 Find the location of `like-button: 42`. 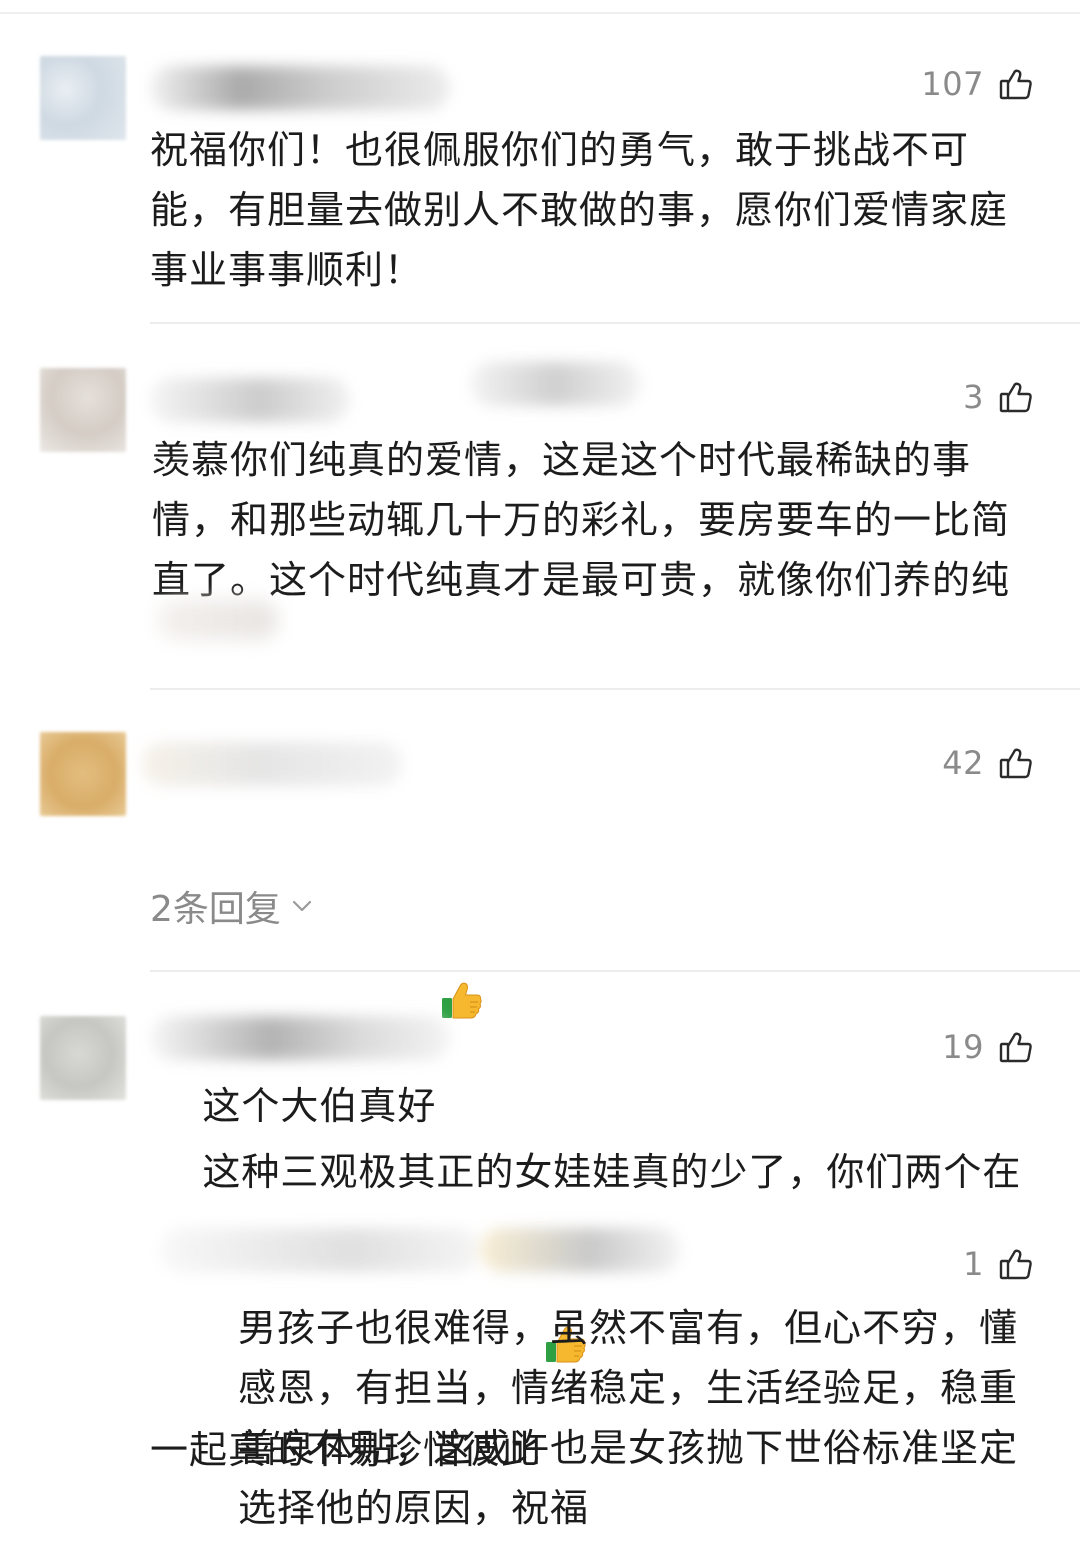

like-button: 42 is located at coordinates (988, 763).